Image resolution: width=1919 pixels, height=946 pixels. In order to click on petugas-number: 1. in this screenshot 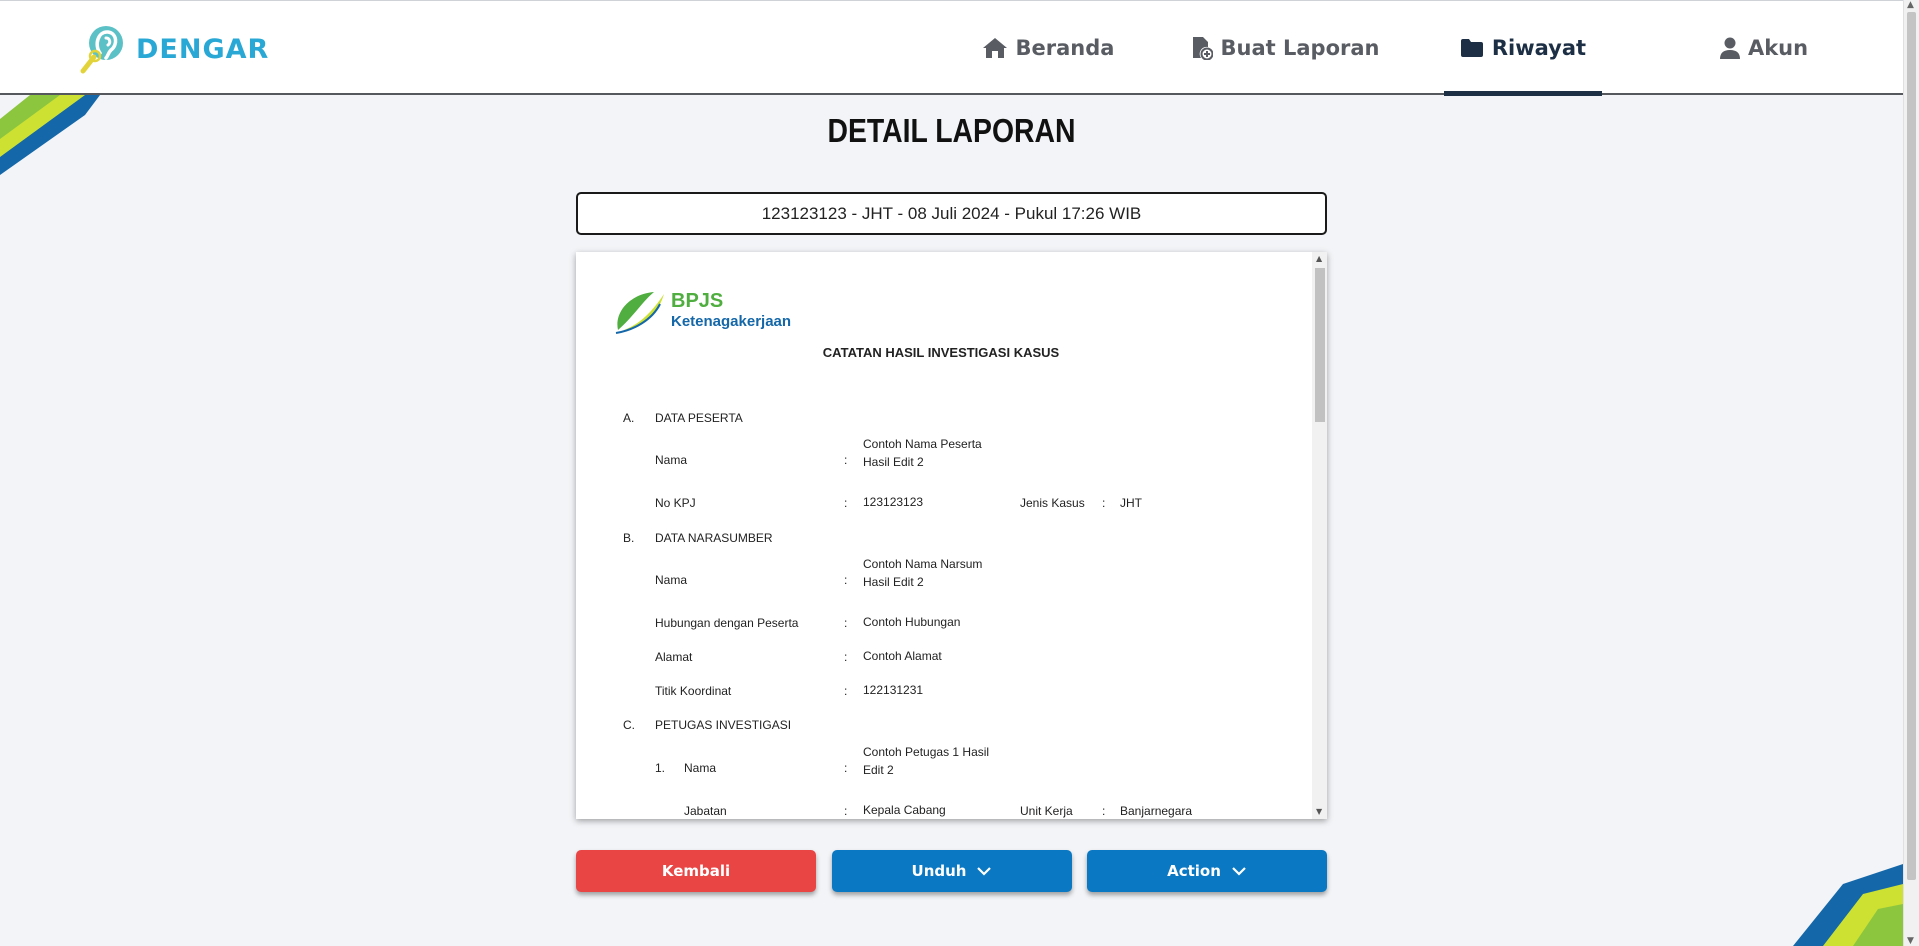, I will do `click(660, 768)`.